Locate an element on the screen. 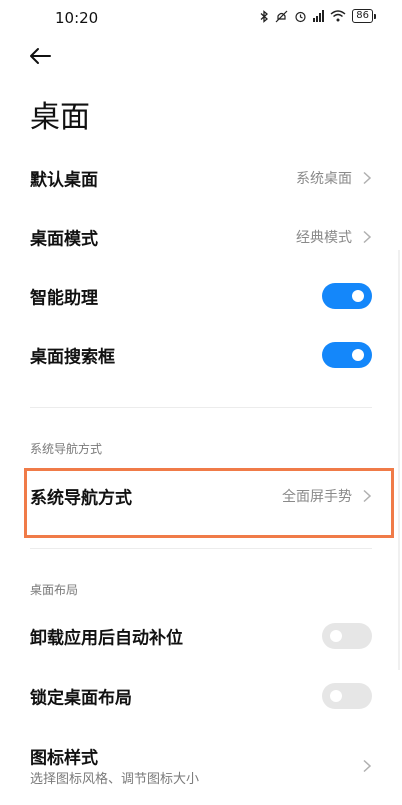  wifi-icon is located at coordinates (338, 16).